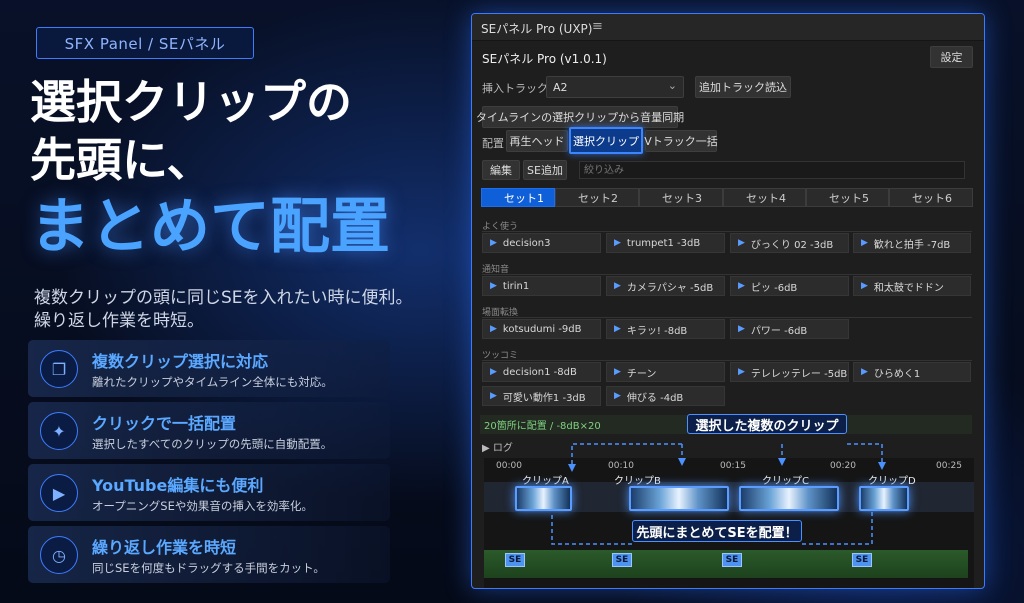 The image size is (1024, 603). What do you see at coordinates (665, 372) in the screenshot?
I see `se-item: ▶ チーン` at bounding box center [665, 372].